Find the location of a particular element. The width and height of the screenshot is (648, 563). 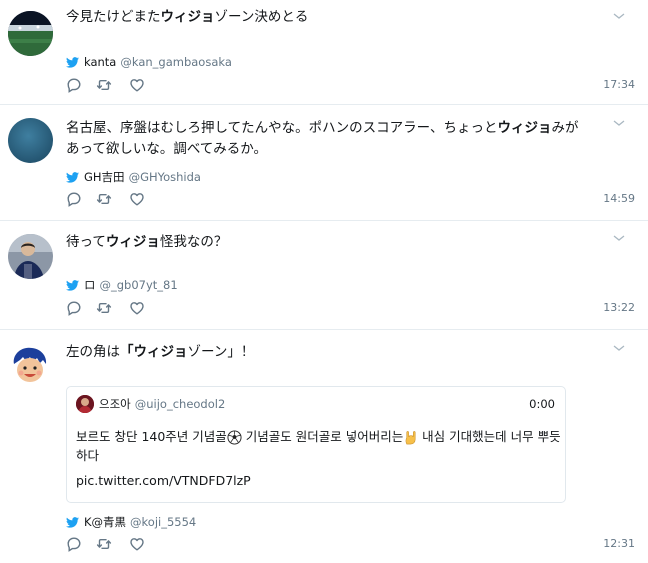

tweet-author: GH吉田 @GHYoshida is located at coordinates (133, 177).